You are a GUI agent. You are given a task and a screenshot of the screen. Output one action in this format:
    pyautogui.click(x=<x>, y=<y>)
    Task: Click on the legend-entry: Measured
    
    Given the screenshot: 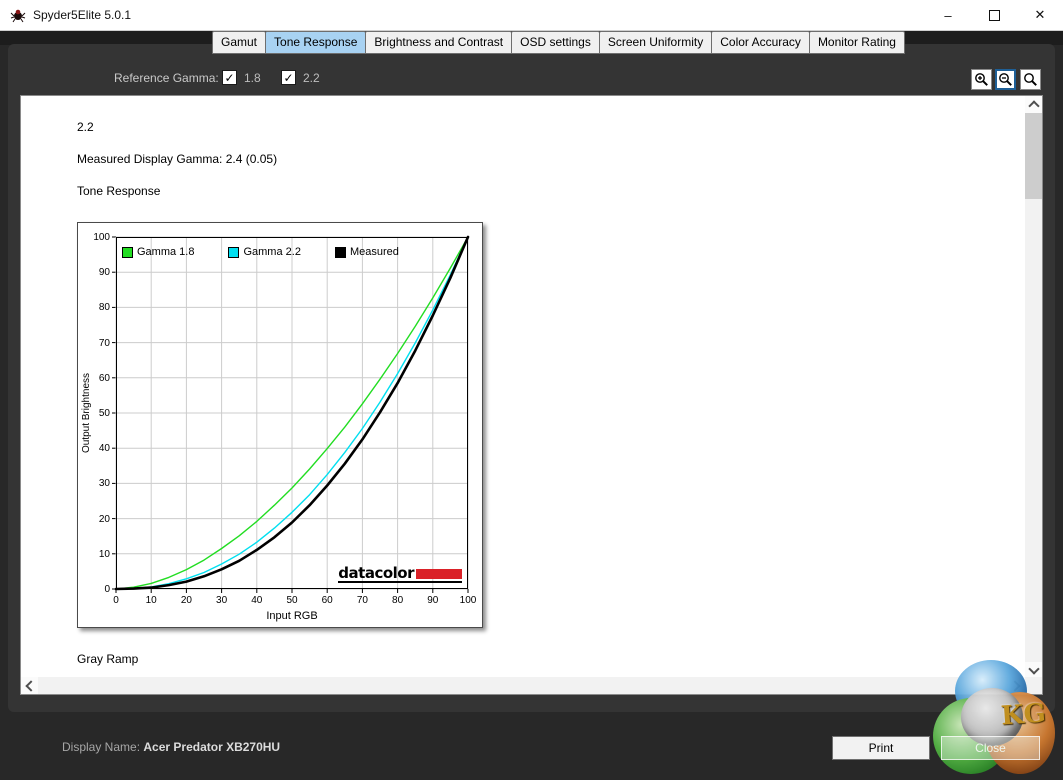 What is the action you would take?
    pyautogui.click(x=366, y=252)
    